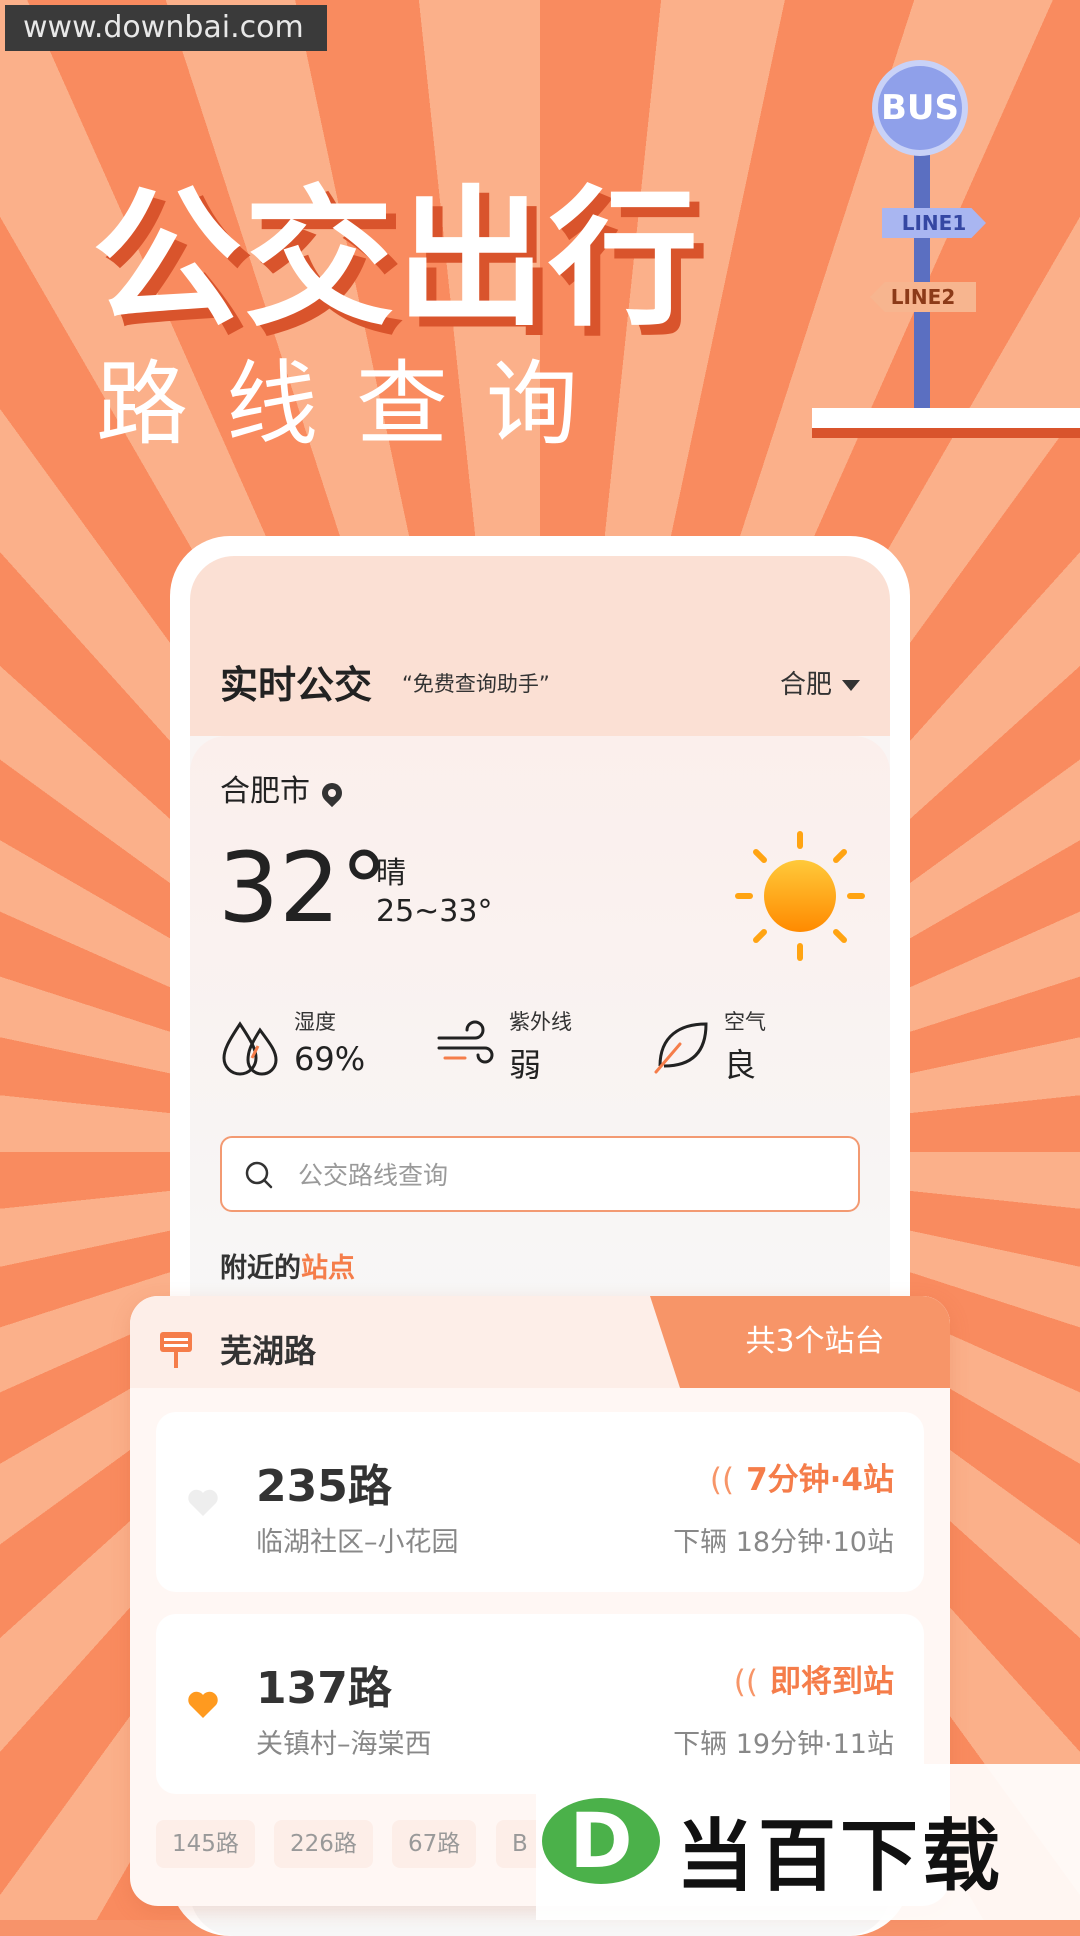 Image resolution: width=1080 pixels, height=1936 pixels. Describe the element at coordinates (820, 1480) in the screenshot. I see `route-eta-text: 7分钟·4站` at that location.